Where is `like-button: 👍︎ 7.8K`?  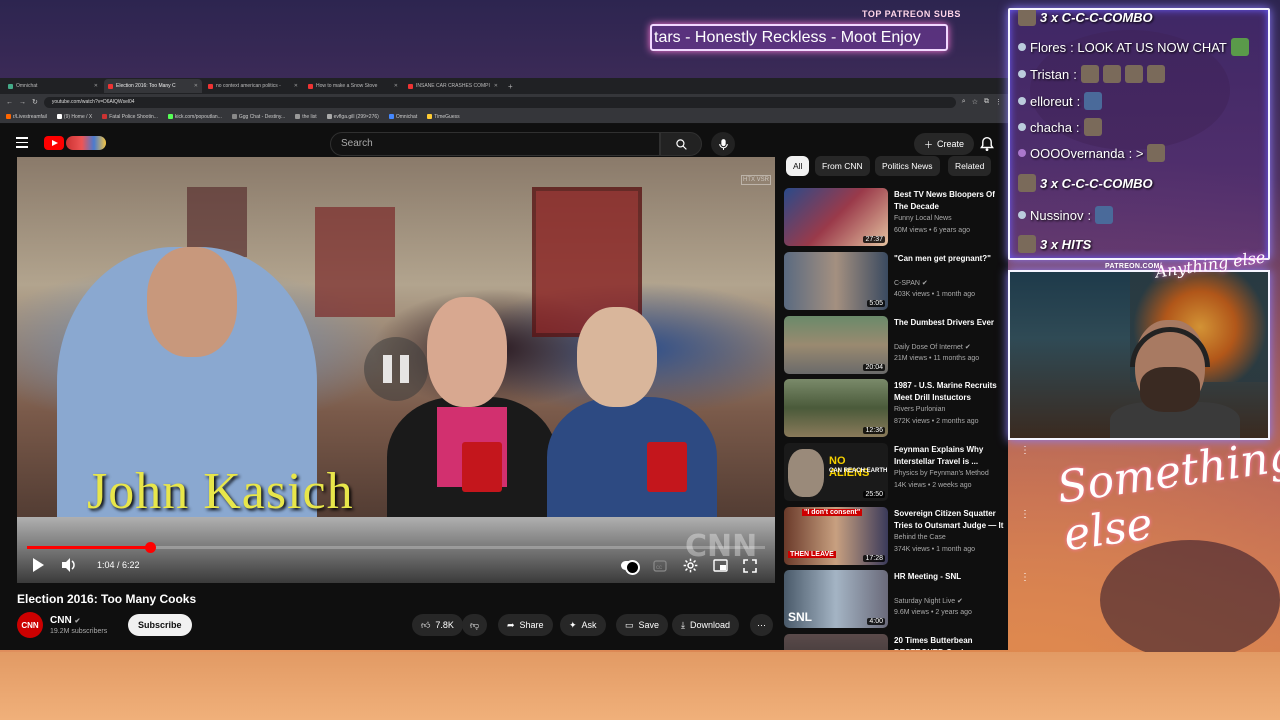 like-button: 👍︎ 7.8K is located at coordinates (437, 625).